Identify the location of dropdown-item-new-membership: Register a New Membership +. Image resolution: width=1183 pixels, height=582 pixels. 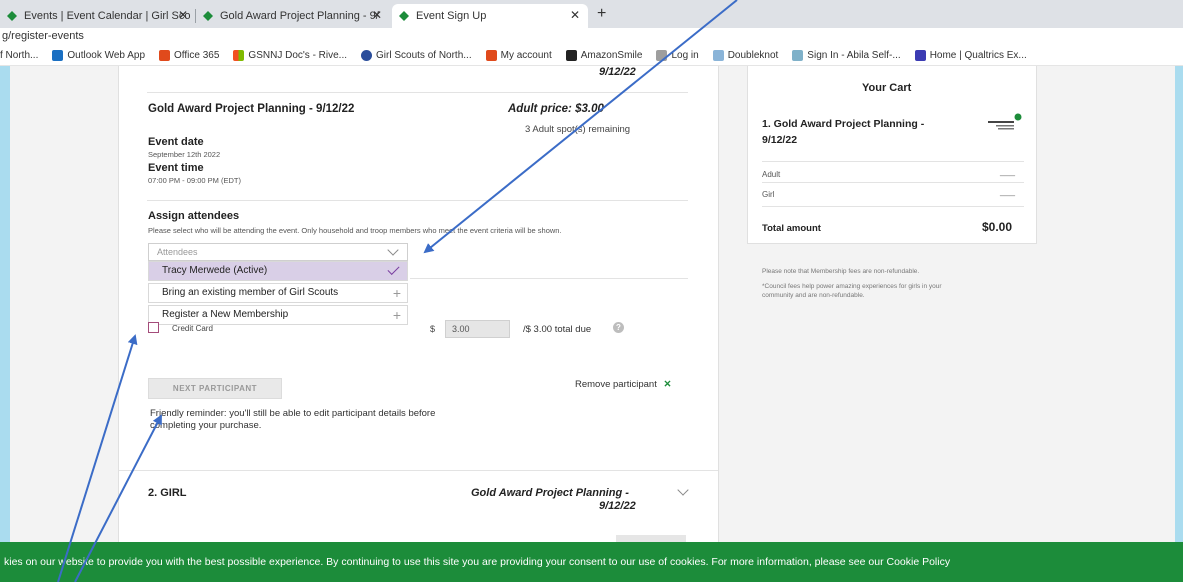
(278, 315).